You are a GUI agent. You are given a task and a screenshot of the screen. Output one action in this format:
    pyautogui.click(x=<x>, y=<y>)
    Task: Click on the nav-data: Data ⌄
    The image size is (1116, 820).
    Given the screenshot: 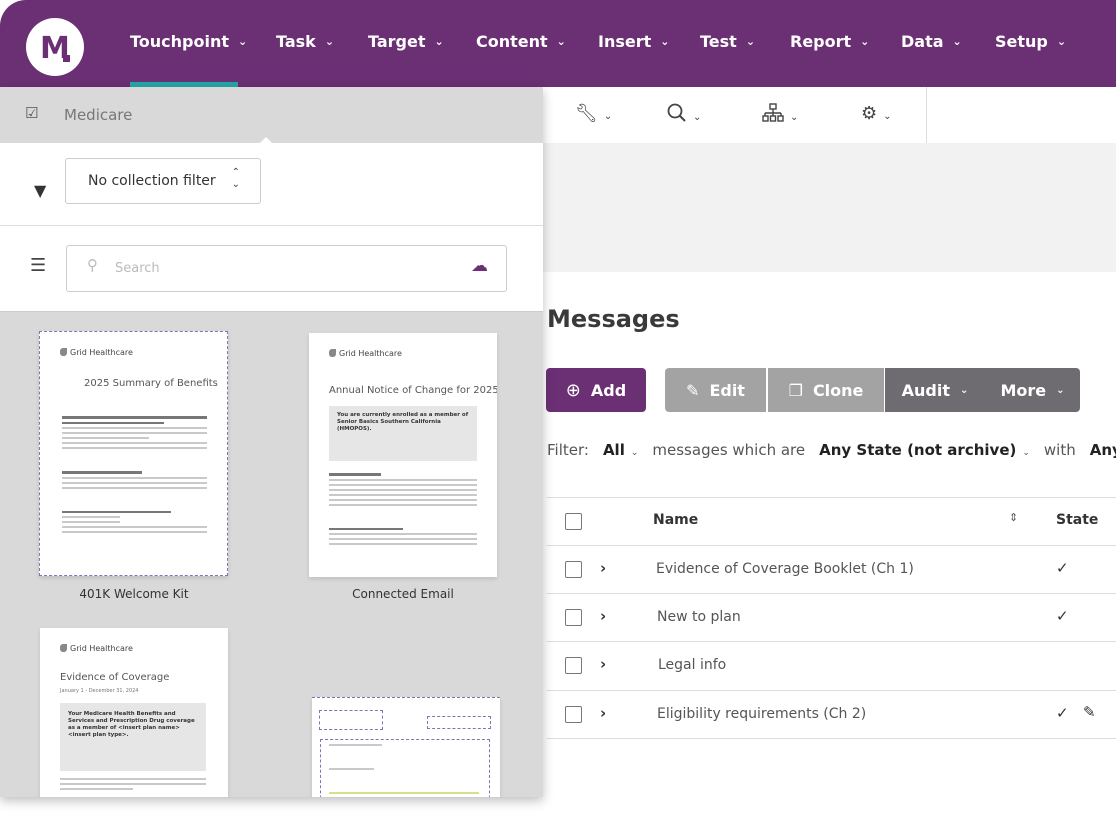 What is the action you would take?
    pyautogui.click(x=931, y=41)
    